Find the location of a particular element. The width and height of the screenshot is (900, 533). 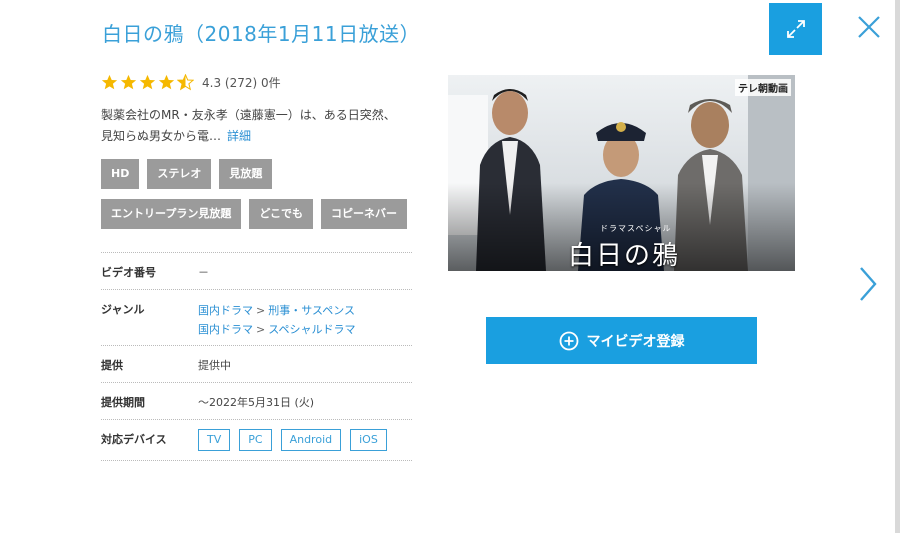

genre-line: 国内ドラマ > スペシャルドラマ is located at coordinates (276, 329).